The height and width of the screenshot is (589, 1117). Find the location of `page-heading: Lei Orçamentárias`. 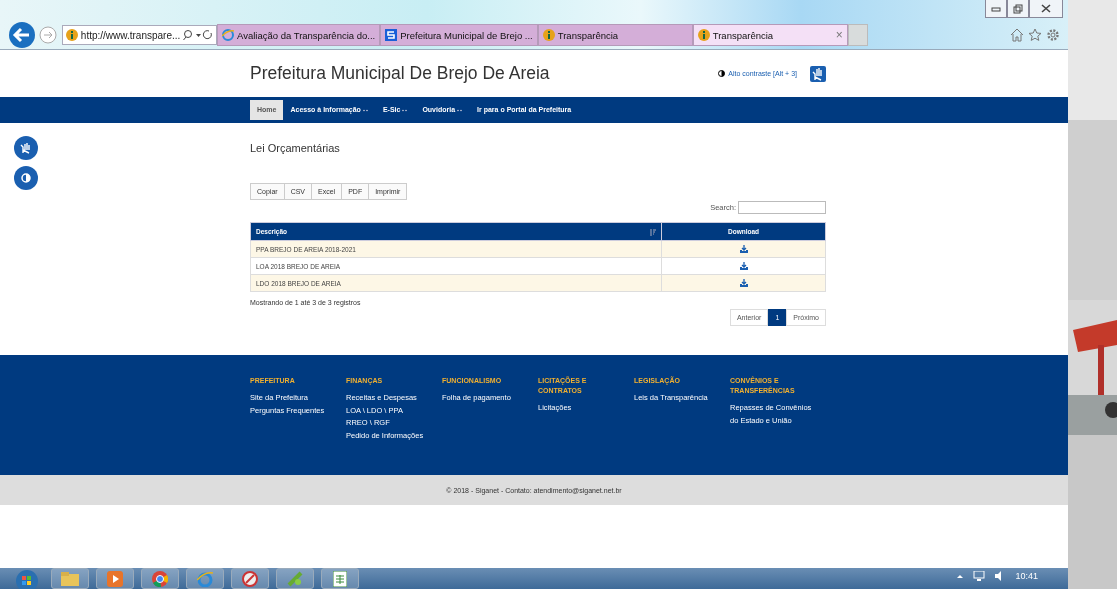

page-heading: Lei Orçamentárias is located at coordinates (295, 148).